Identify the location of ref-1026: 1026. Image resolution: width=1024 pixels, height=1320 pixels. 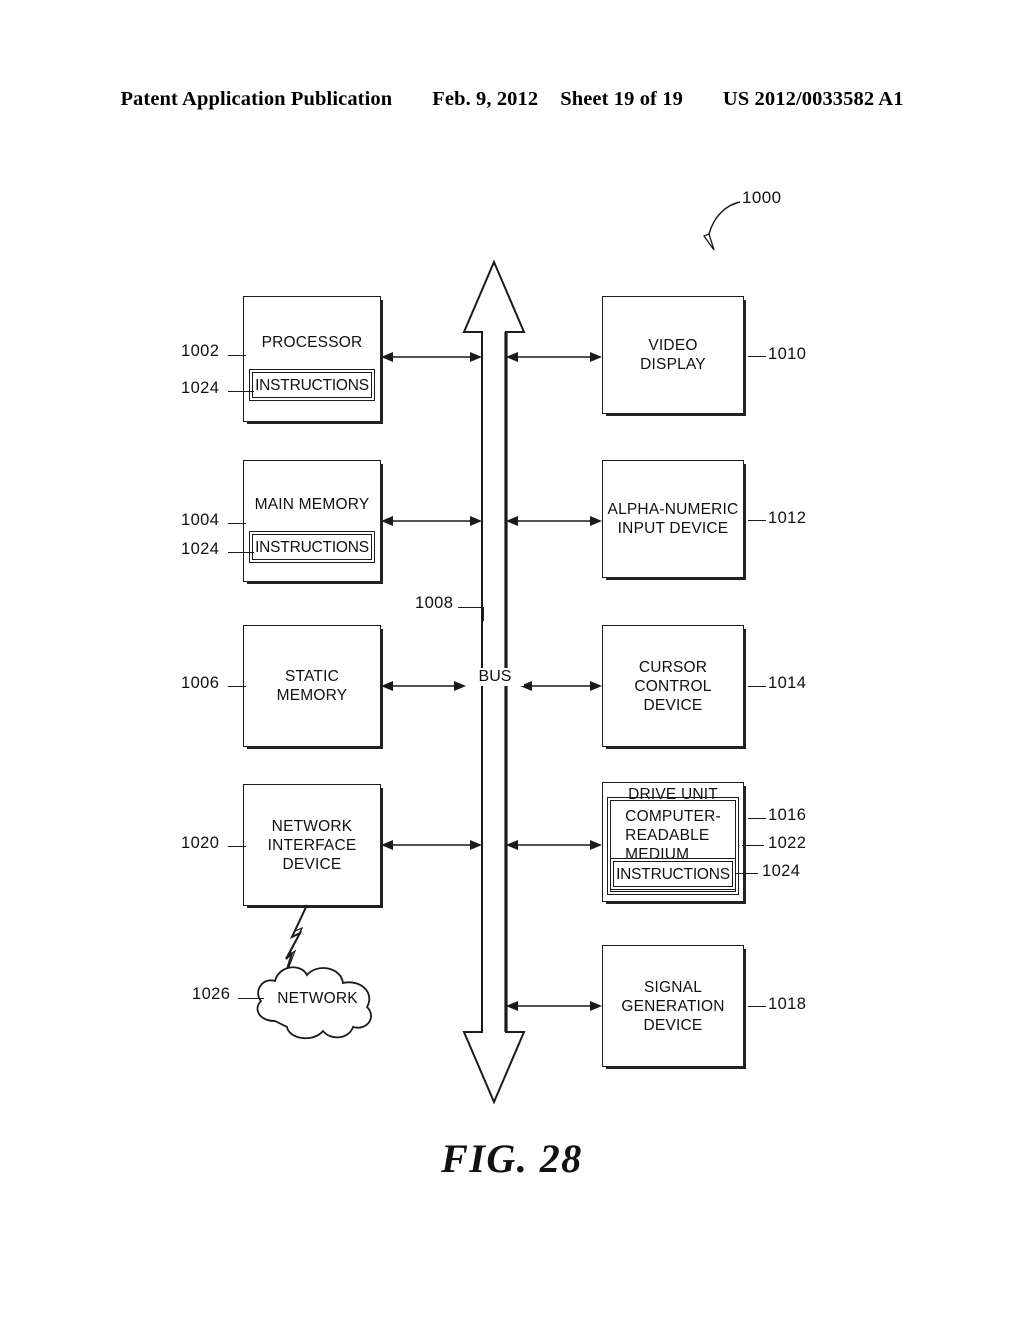
(211, 994).